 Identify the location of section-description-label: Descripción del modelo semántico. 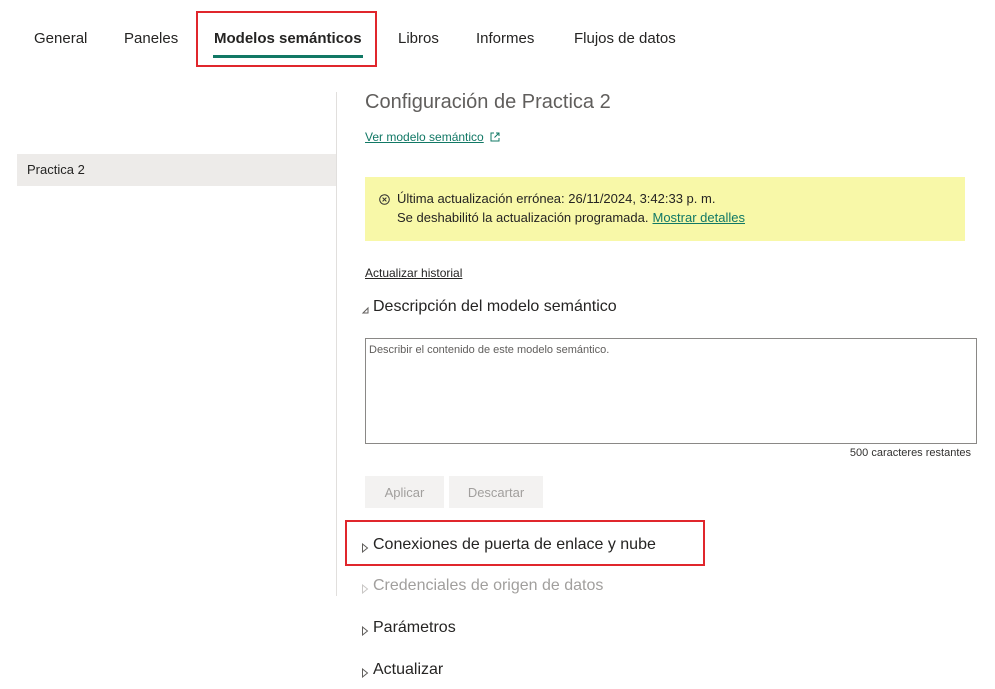
(495, 306).